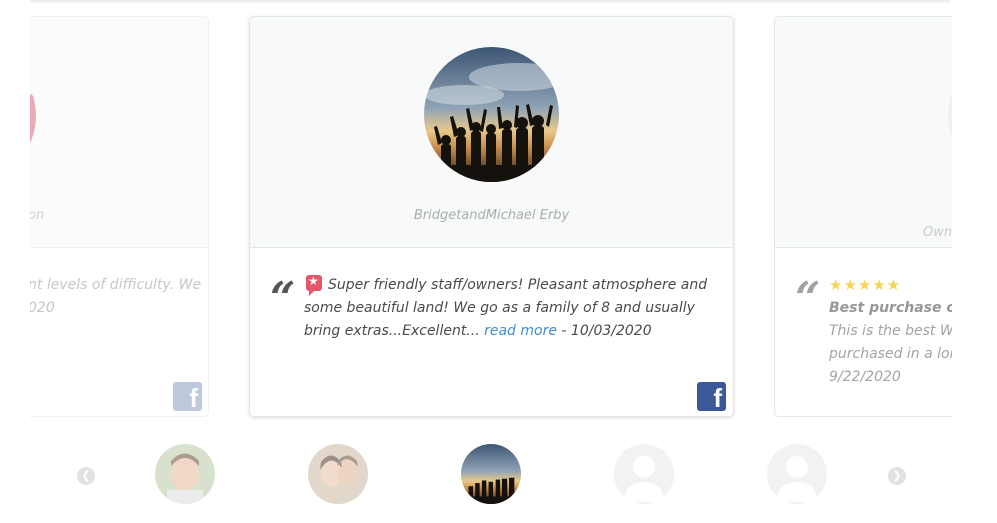 The height and width of the screenshot is (523, 997). I want to click on star-rating: ★★★★★, so click(865, 285).